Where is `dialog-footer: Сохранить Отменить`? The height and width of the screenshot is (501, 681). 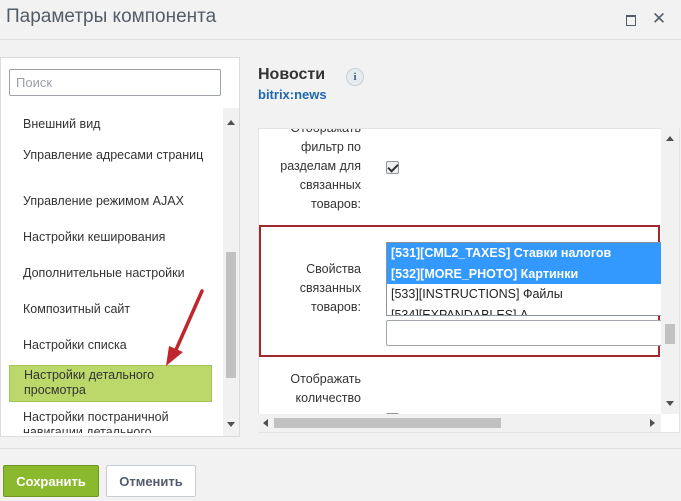
dialog-footer: Сохранить Отменить is located at coordinates (340, 474).